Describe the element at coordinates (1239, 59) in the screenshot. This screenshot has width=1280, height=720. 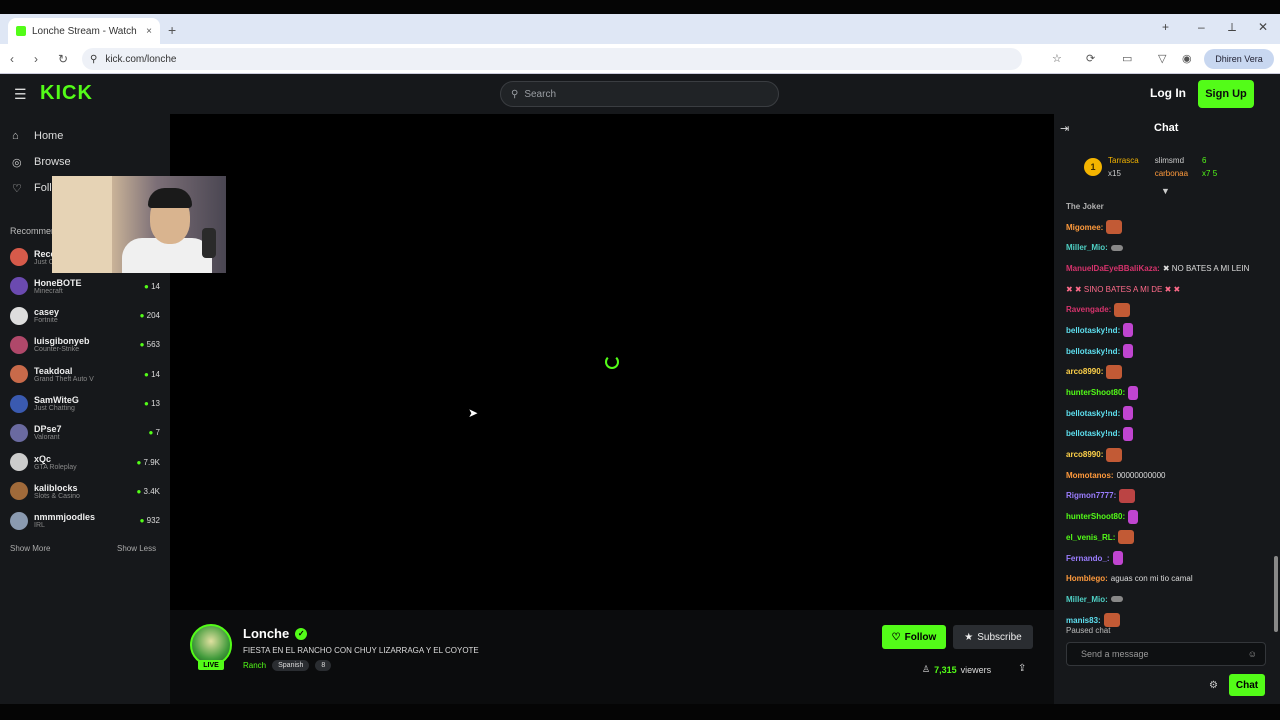
I see `profile-button: Dhiren Vera` at that location.